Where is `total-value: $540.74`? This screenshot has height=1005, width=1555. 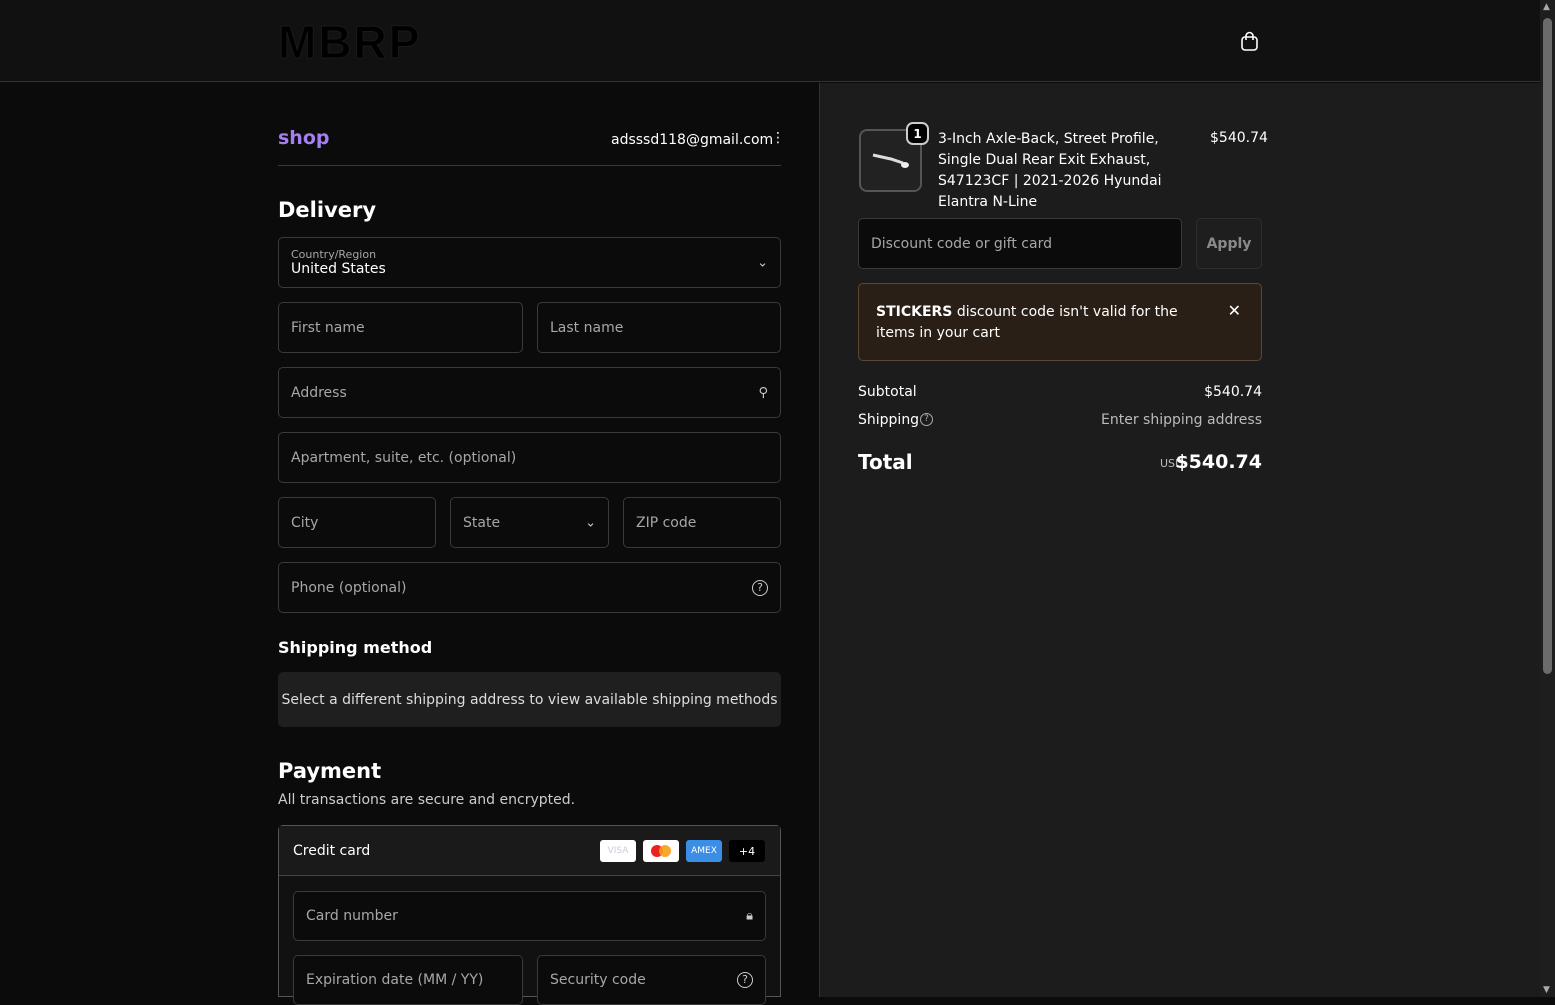
total-value: $540.74 is located at coordinates (1218, 462).